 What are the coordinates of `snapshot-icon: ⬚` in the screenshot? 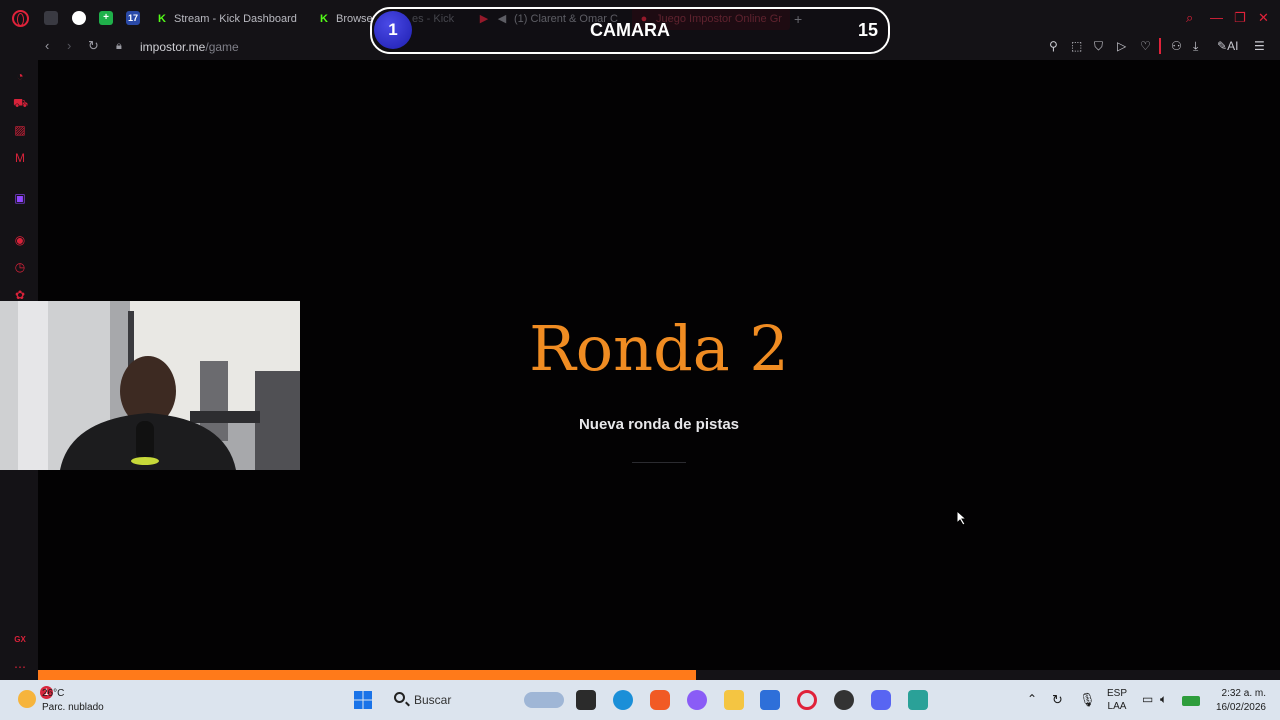 It's located at (1076, 46).